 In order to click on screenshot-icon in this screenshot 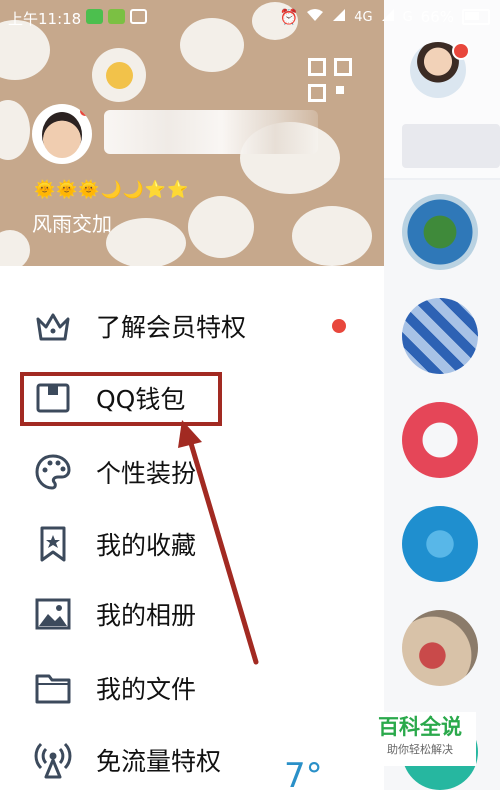, I will do `click(138, 16)`.